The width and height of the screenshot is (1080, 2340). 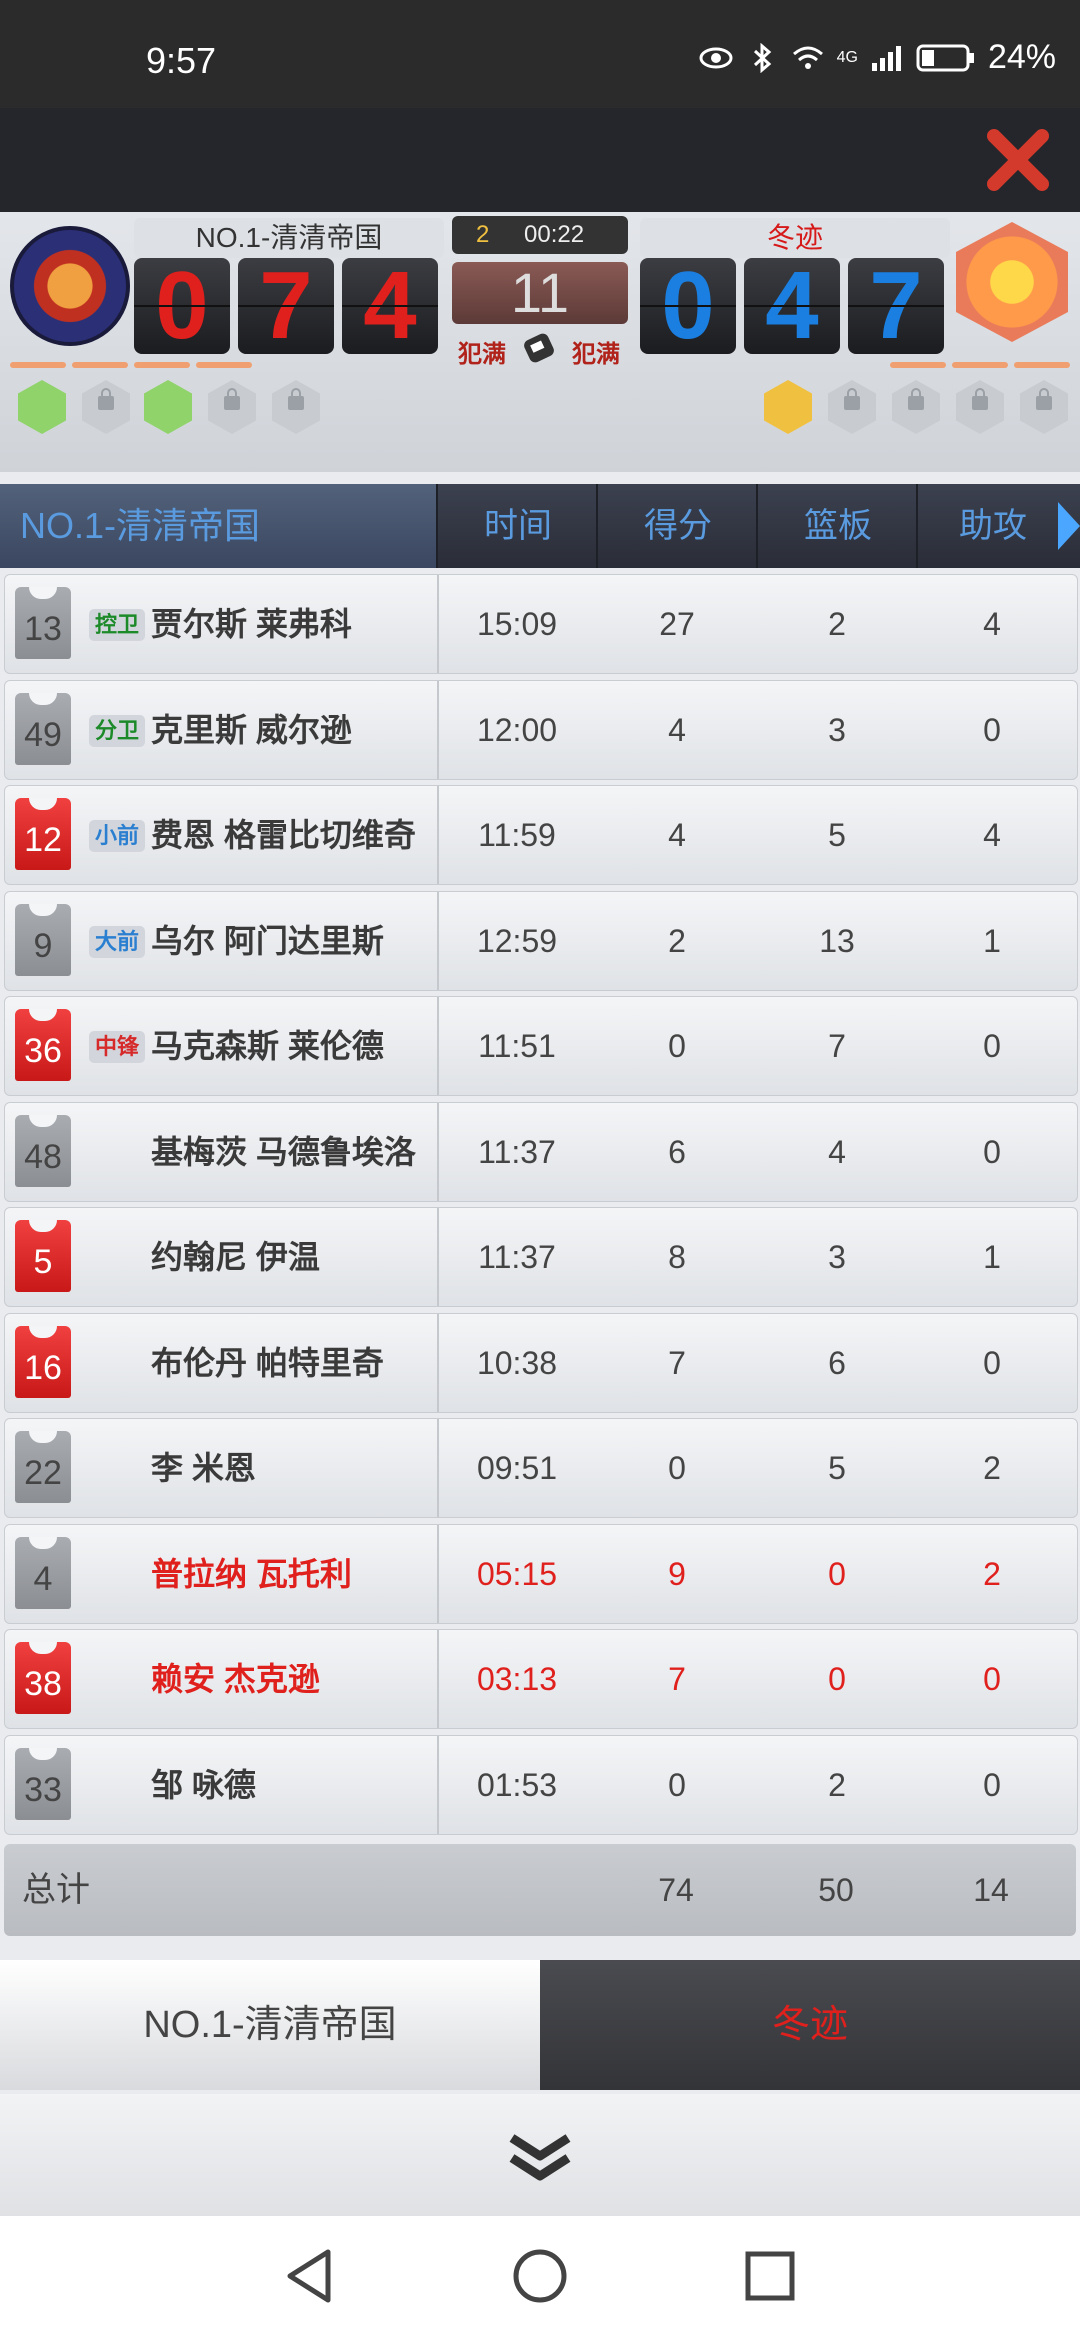 I want to click on position-badge: 控卫, so click(x=117, y=625).